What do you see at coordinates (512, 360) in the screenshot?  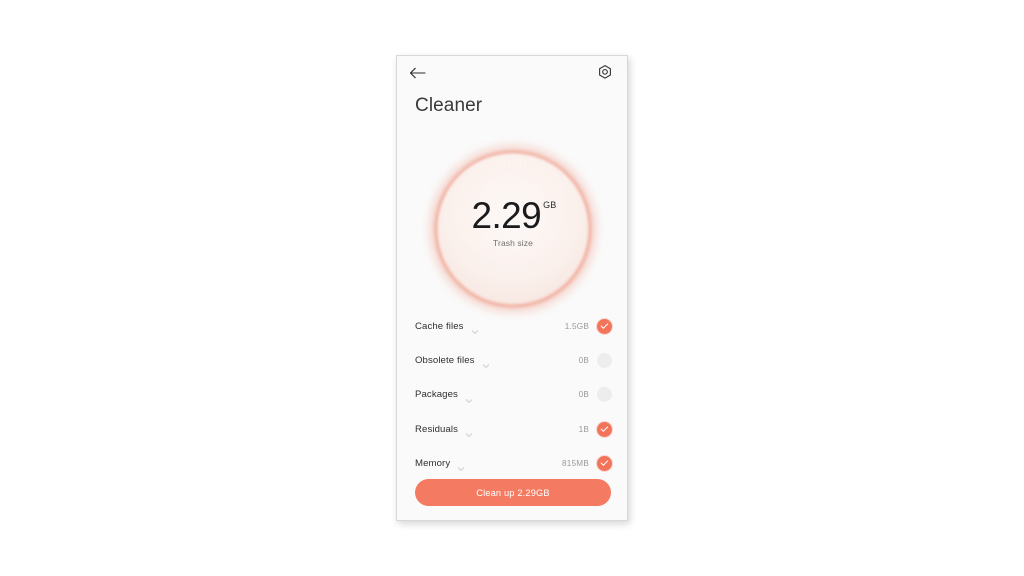 I see `list-item: Obsolete files 0B` at bounding box center [512, 360].